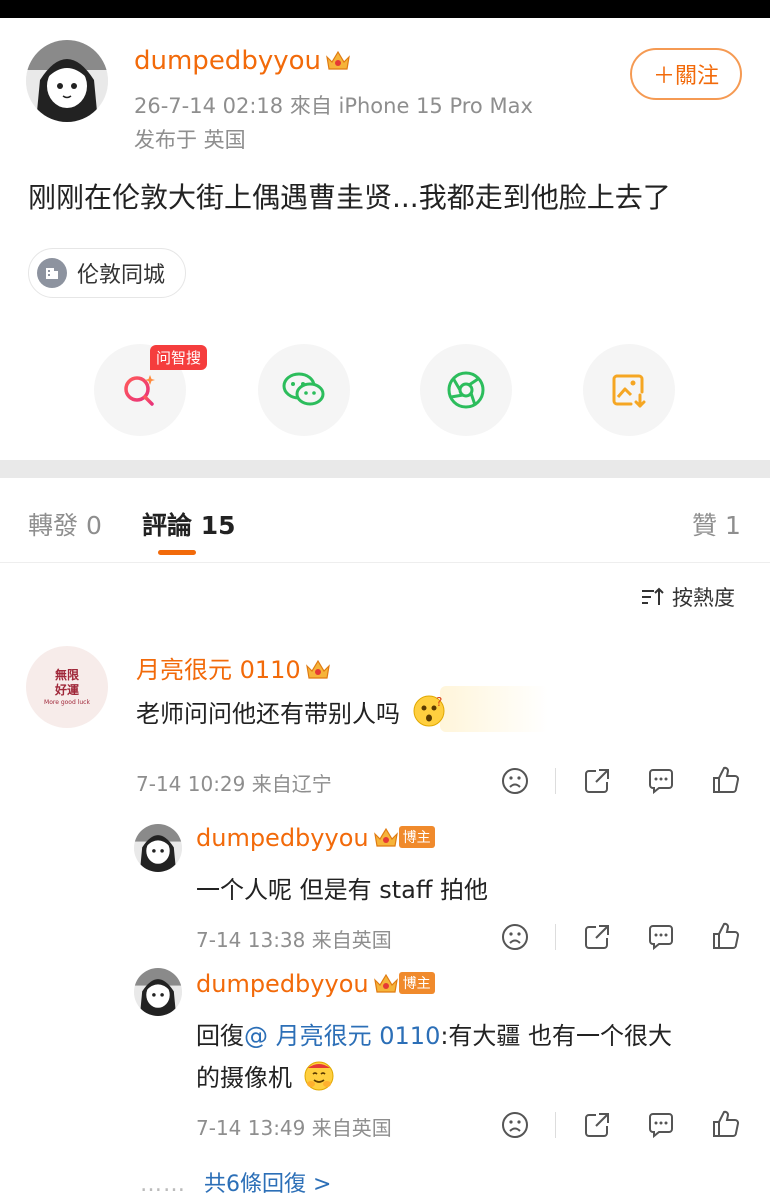 The height and width of the screenshot is (1200, 770). I want to click on reply-text-part1: :有大疆 也有一个很大, so click(556, 1036).